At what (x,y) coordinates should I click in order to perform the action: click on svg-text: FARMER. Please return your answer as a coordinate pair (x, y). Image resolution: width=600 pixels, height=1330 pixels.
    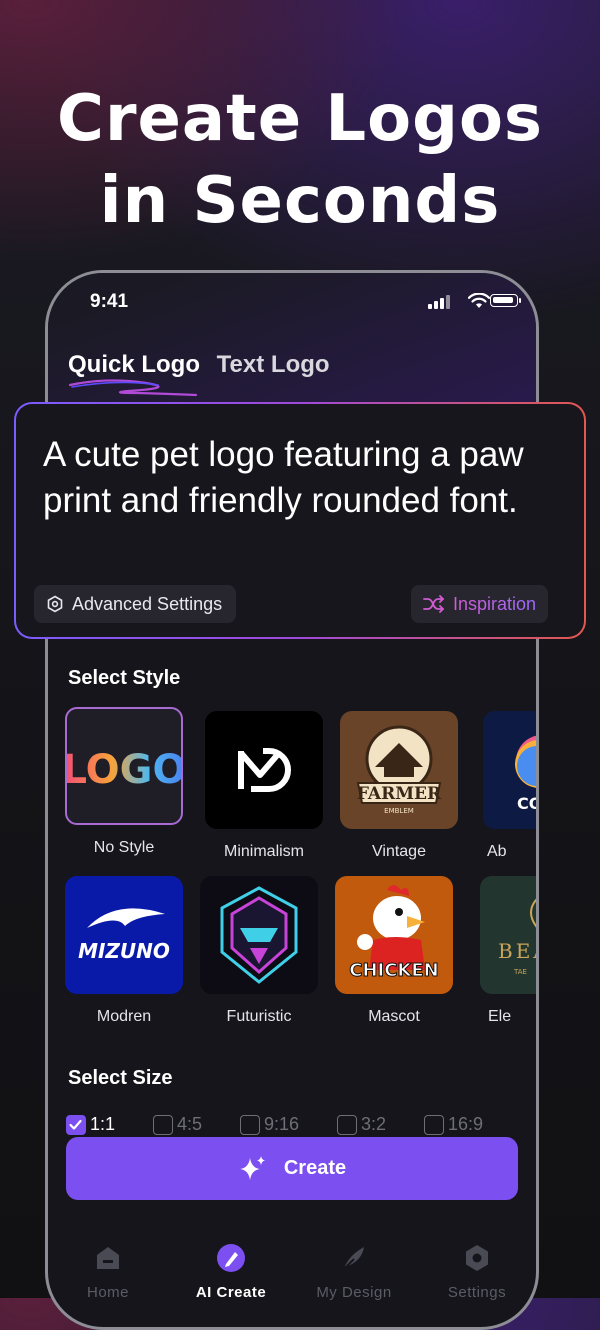
    Looking at the image, I should click on (399, 794).